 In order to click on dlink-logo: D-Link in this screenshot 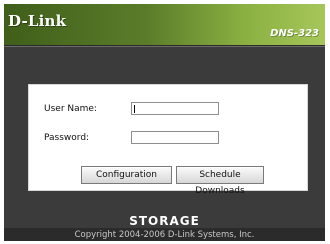, I will do `click(37, 21)`.